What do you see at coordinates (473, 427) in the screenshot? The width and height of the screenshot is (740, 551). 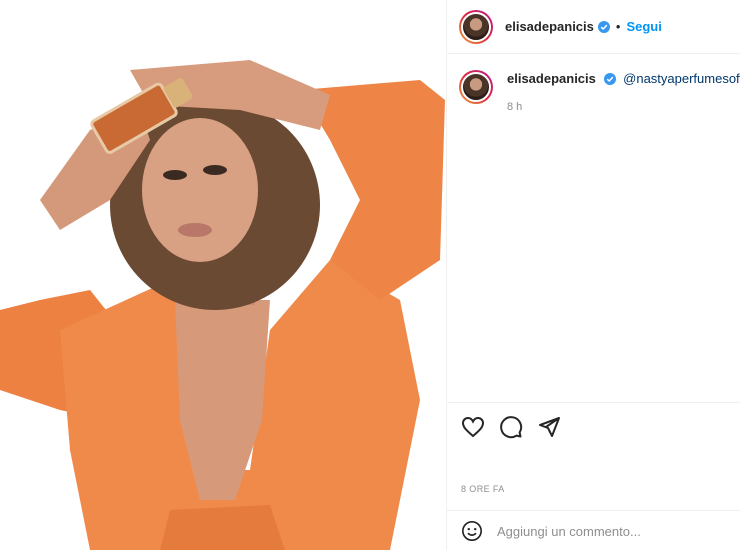 I see `like-heart-icon` at bounding box center [473, 427].